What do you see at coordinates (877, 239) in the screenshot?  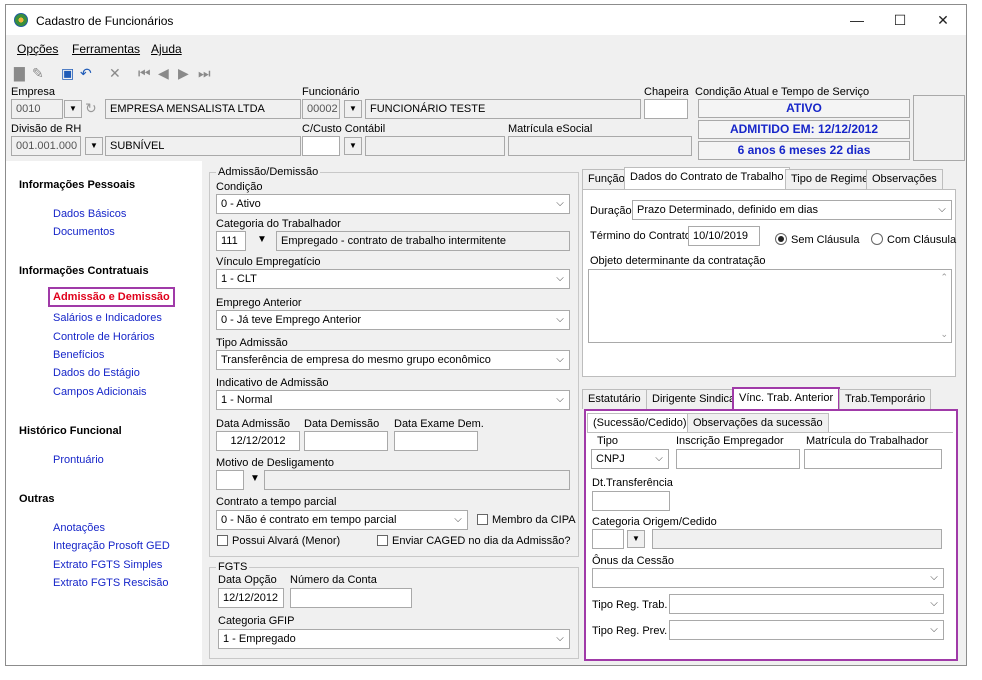 I see `com-clausula-radio` at bounding box center [877, 239].